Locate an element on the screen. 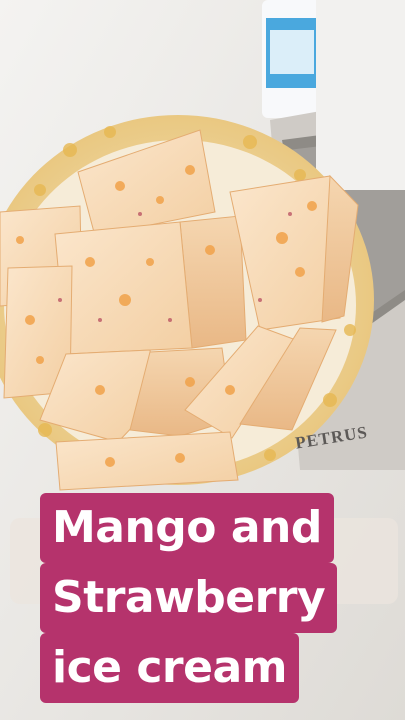 The image size is (405, 720). title-line: Mango and is located at coordinates (187, 528).